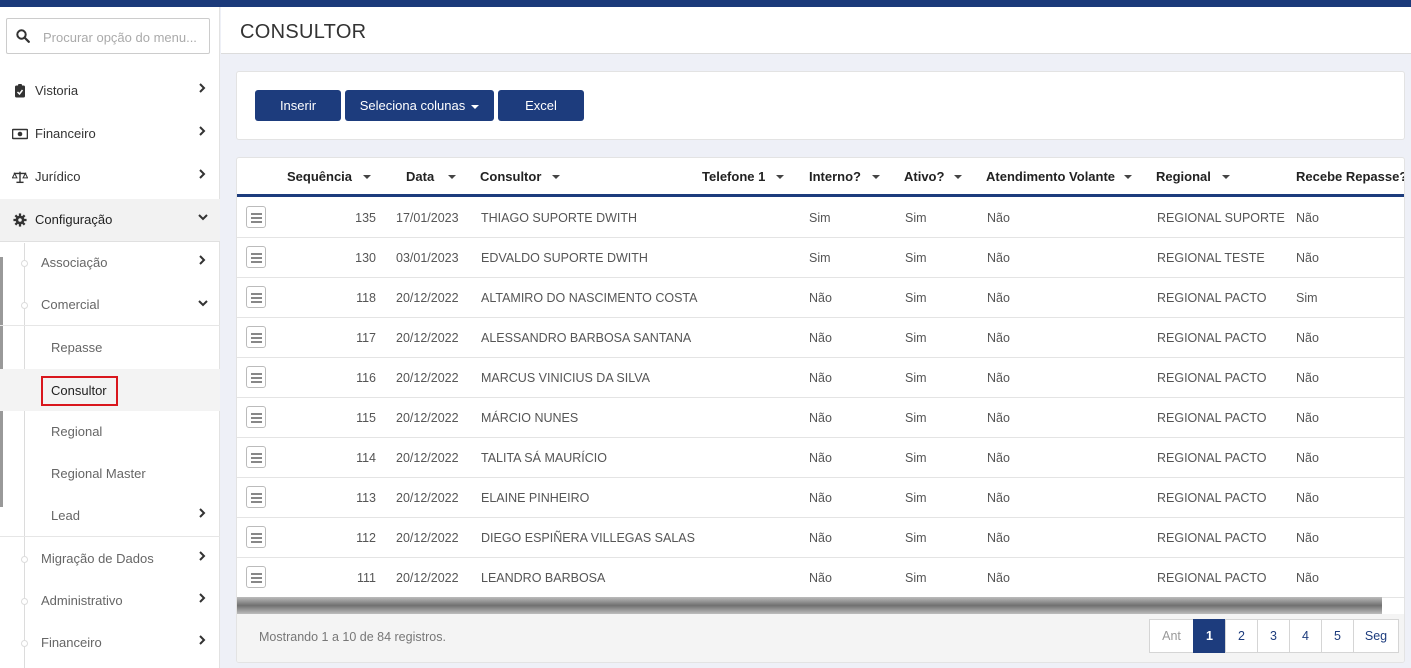 The width and height of the screenshot is (1411, 668). Describe the element at coordinates (110, 305) in the screenshot. I see `sidebar-subitem-comercial: Comercial` at that location.